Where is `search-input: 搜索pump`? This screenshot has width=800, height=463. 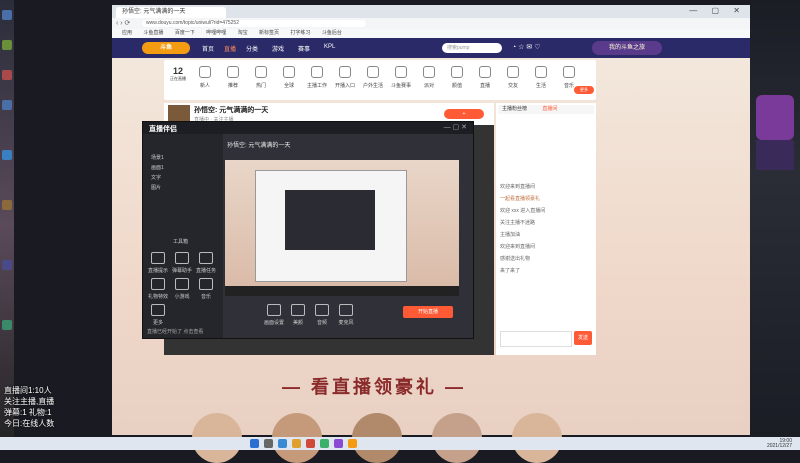
search-input: 搜索pump is located at coordinates (472, 48).